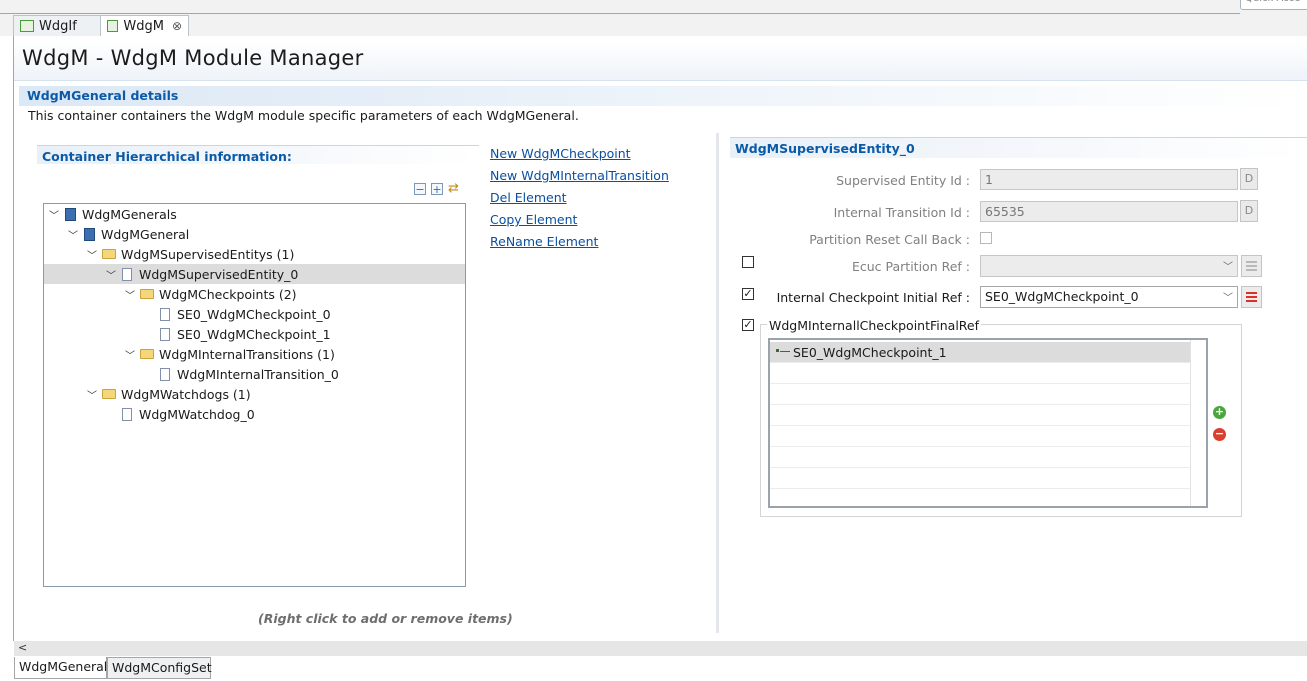  I want to click on tree-node: WdgMInternalTransition_0, so click(247, 374).